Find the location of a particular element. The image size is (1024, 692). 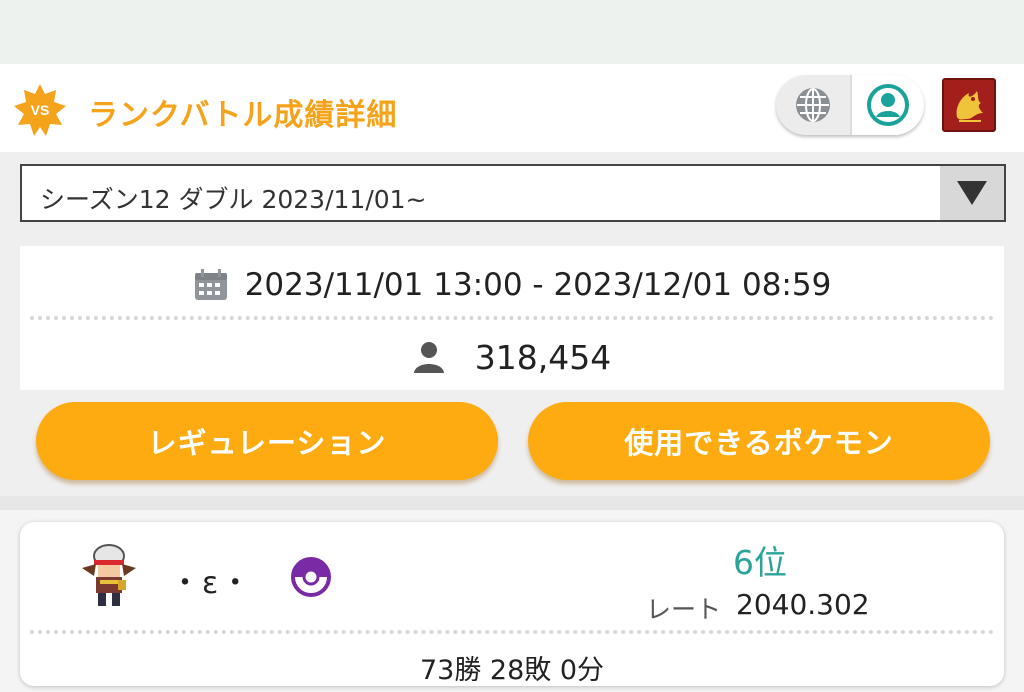

dropdown-arrow is located at coordinates (972, 193).